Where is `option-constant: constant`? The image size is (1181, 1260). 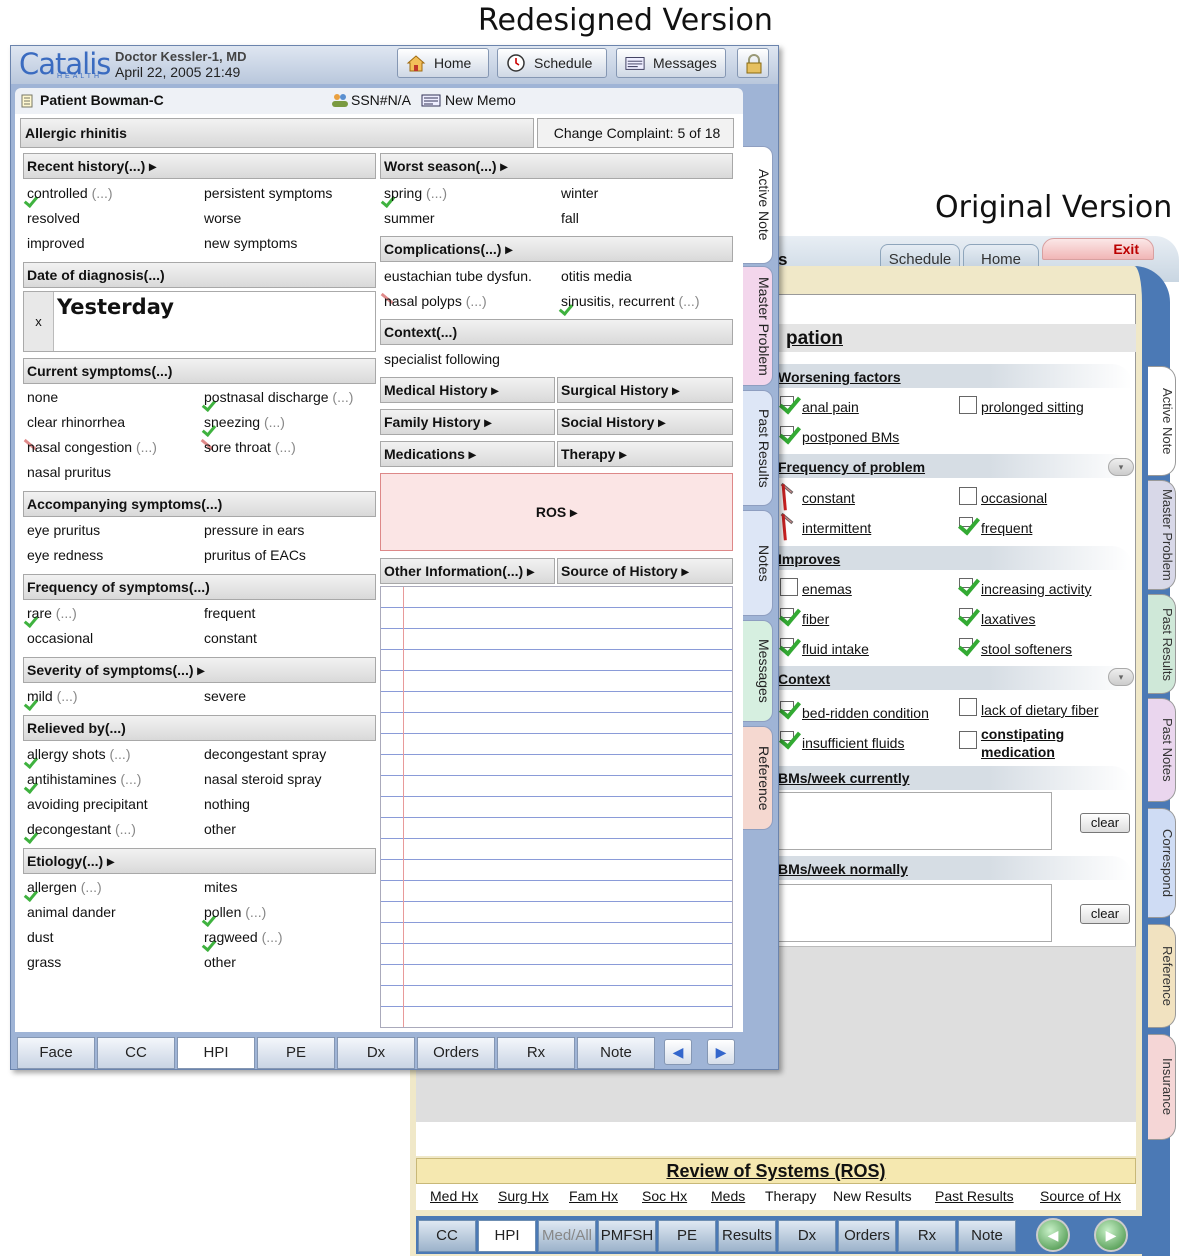
option-constant: constant is located at coordinates (230, 638).